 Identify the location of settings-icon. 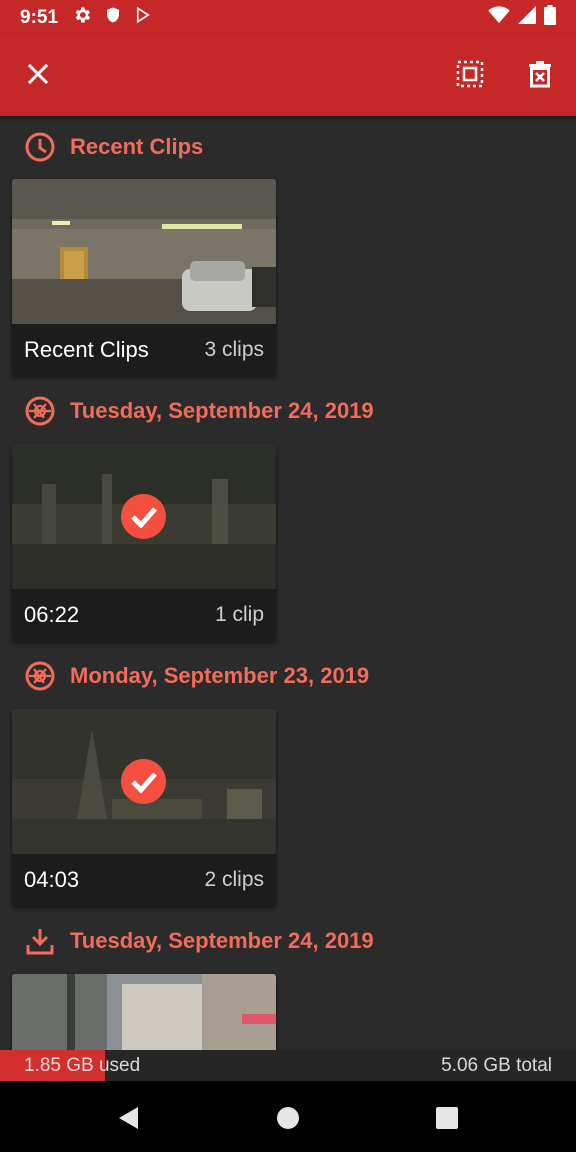
(82, 17).